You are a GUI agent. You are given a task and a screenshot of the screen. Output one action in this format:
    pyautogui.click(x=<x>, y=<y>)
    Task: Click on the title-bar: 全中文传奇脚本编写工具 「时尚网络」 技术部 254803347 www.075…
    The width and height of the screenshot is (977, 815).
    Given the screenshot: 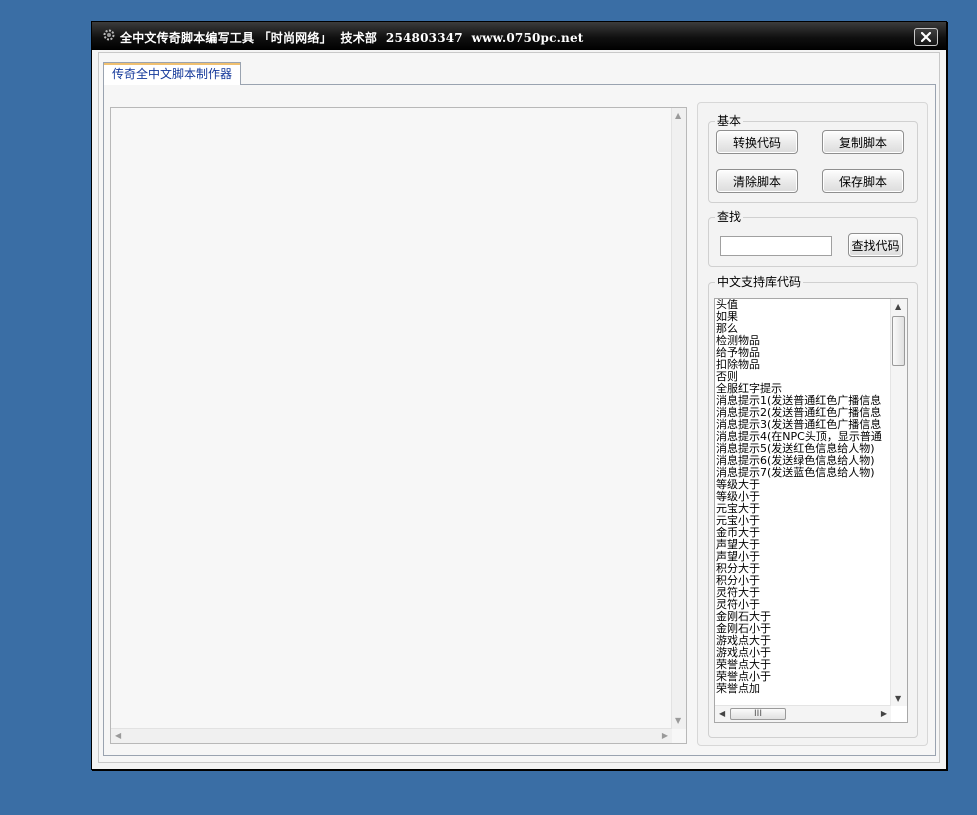 What is the action you would take?
    pyautogui.click(x=519, y=36)
    